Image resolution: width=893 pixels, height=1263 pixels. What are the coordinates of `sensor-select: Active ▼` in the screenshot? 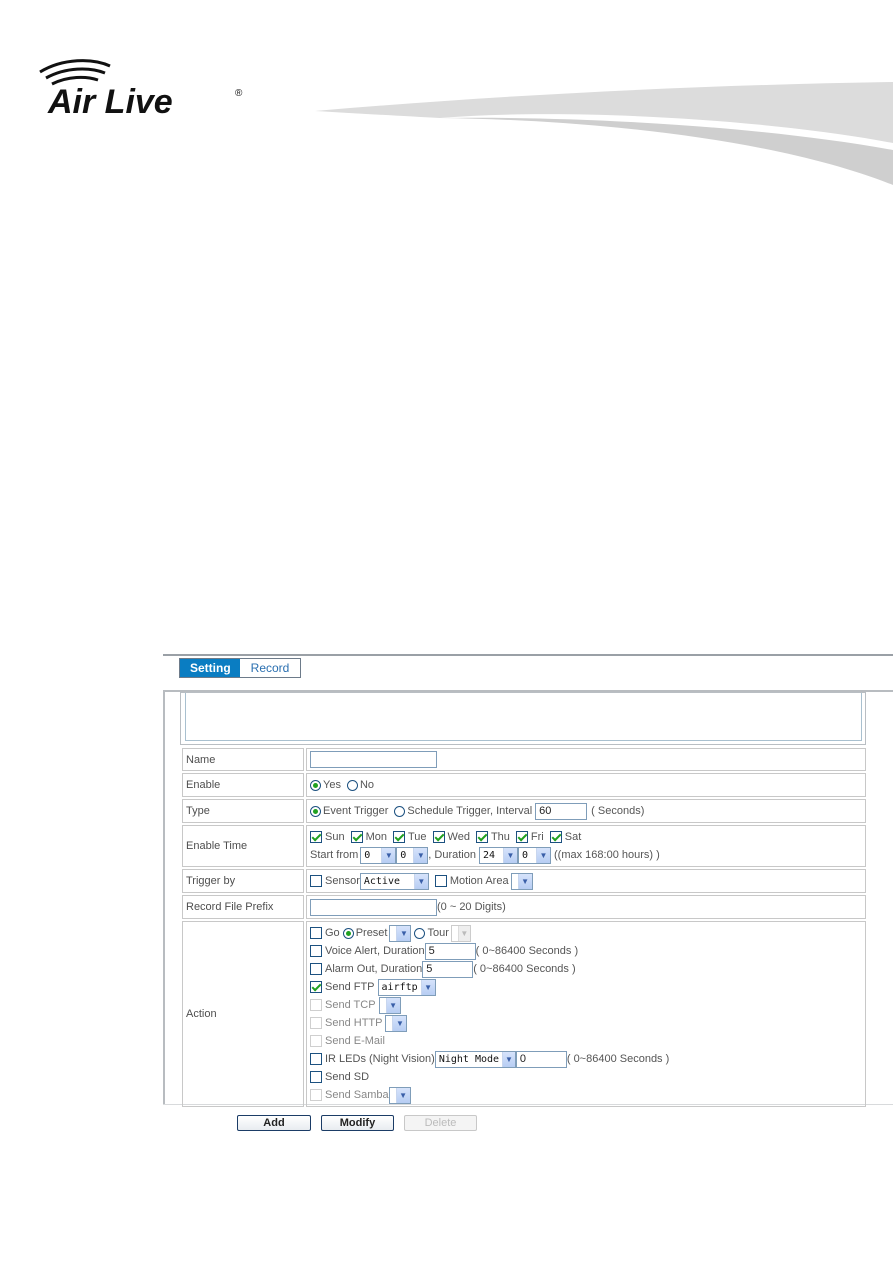 It's located at (394, 881).